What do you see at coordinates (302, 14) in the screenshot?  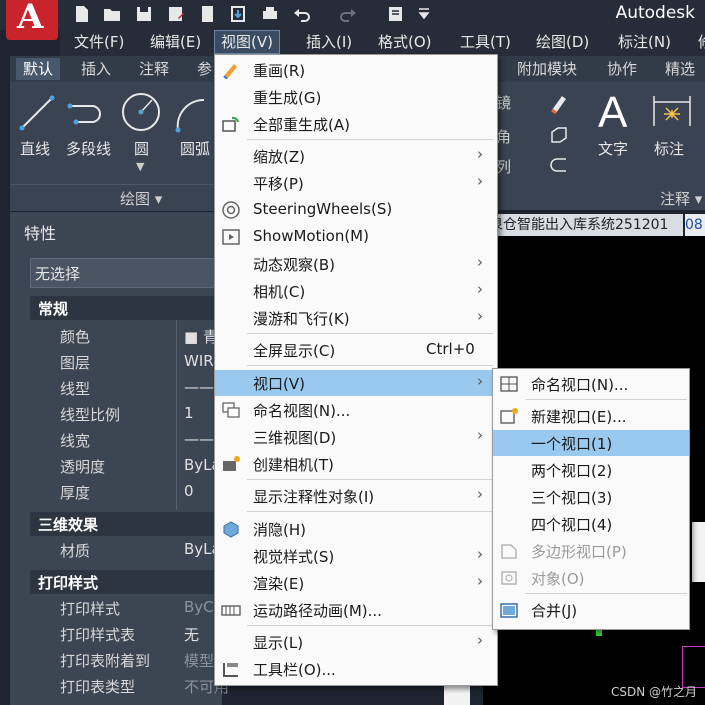 I see `undo-icon` at bounding box center [302, 14].